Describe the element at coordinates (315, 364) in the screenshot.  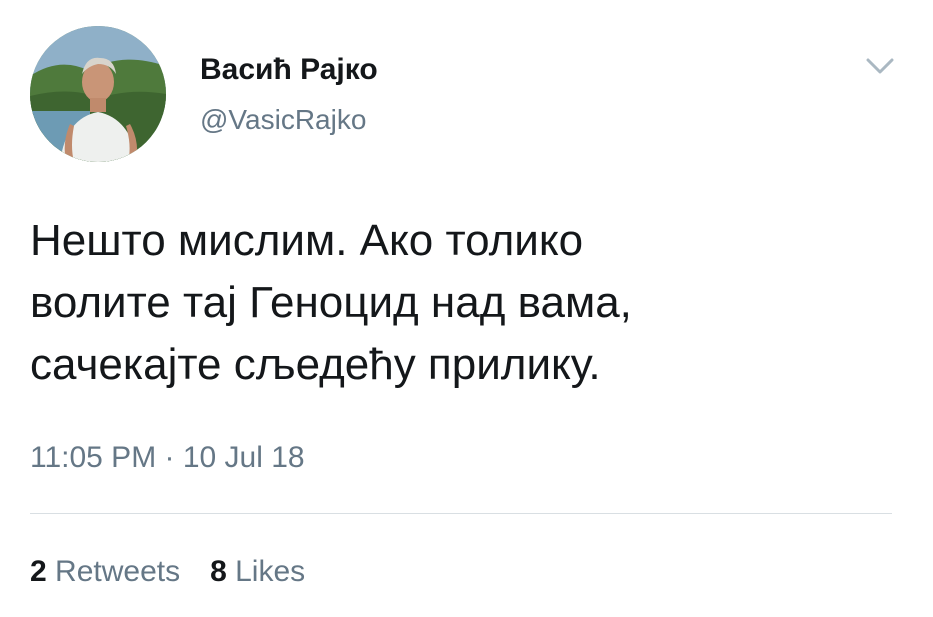
I see `tweet-text-line: сачекајте сљедећу прилику.` at that location.